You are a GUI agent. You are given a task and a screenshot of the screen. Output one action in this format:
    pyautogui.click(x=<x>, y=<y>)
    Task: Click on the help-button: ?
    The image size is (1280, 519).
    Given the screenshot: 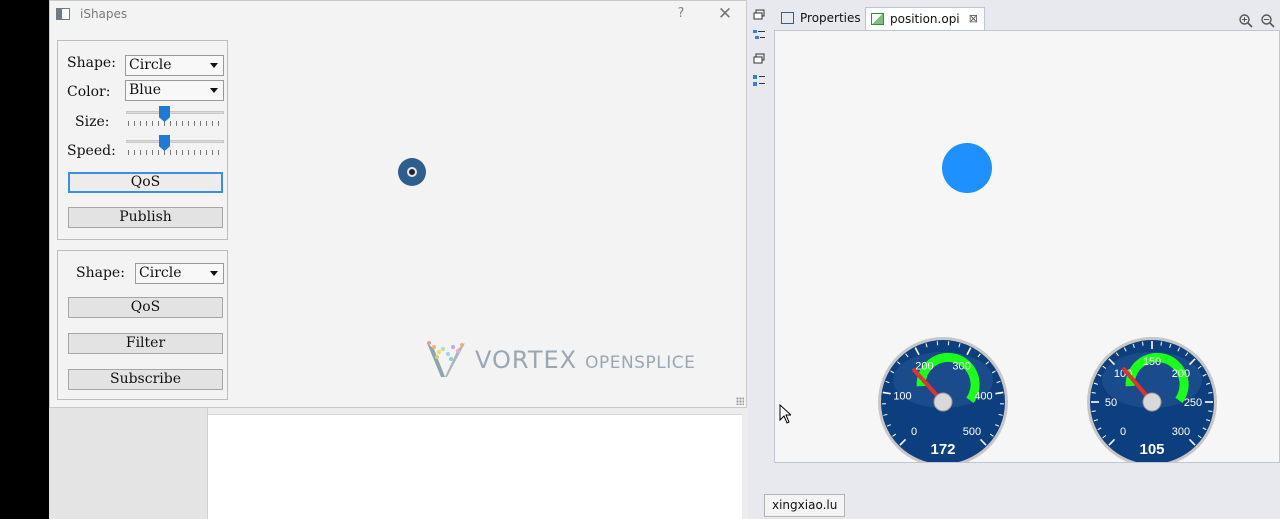 What is the action you would take?
    pyautogui.click(x=681, y=13)
    